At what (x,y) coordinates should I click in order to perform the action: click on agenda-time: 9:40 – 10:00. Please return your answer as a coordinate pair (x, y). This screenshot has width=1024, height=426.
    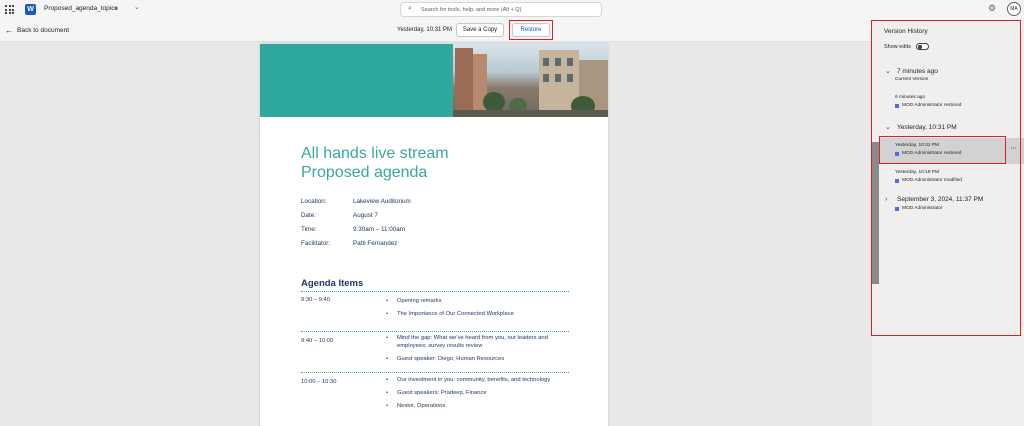
    Looking at the image, I should click on (317, 341).